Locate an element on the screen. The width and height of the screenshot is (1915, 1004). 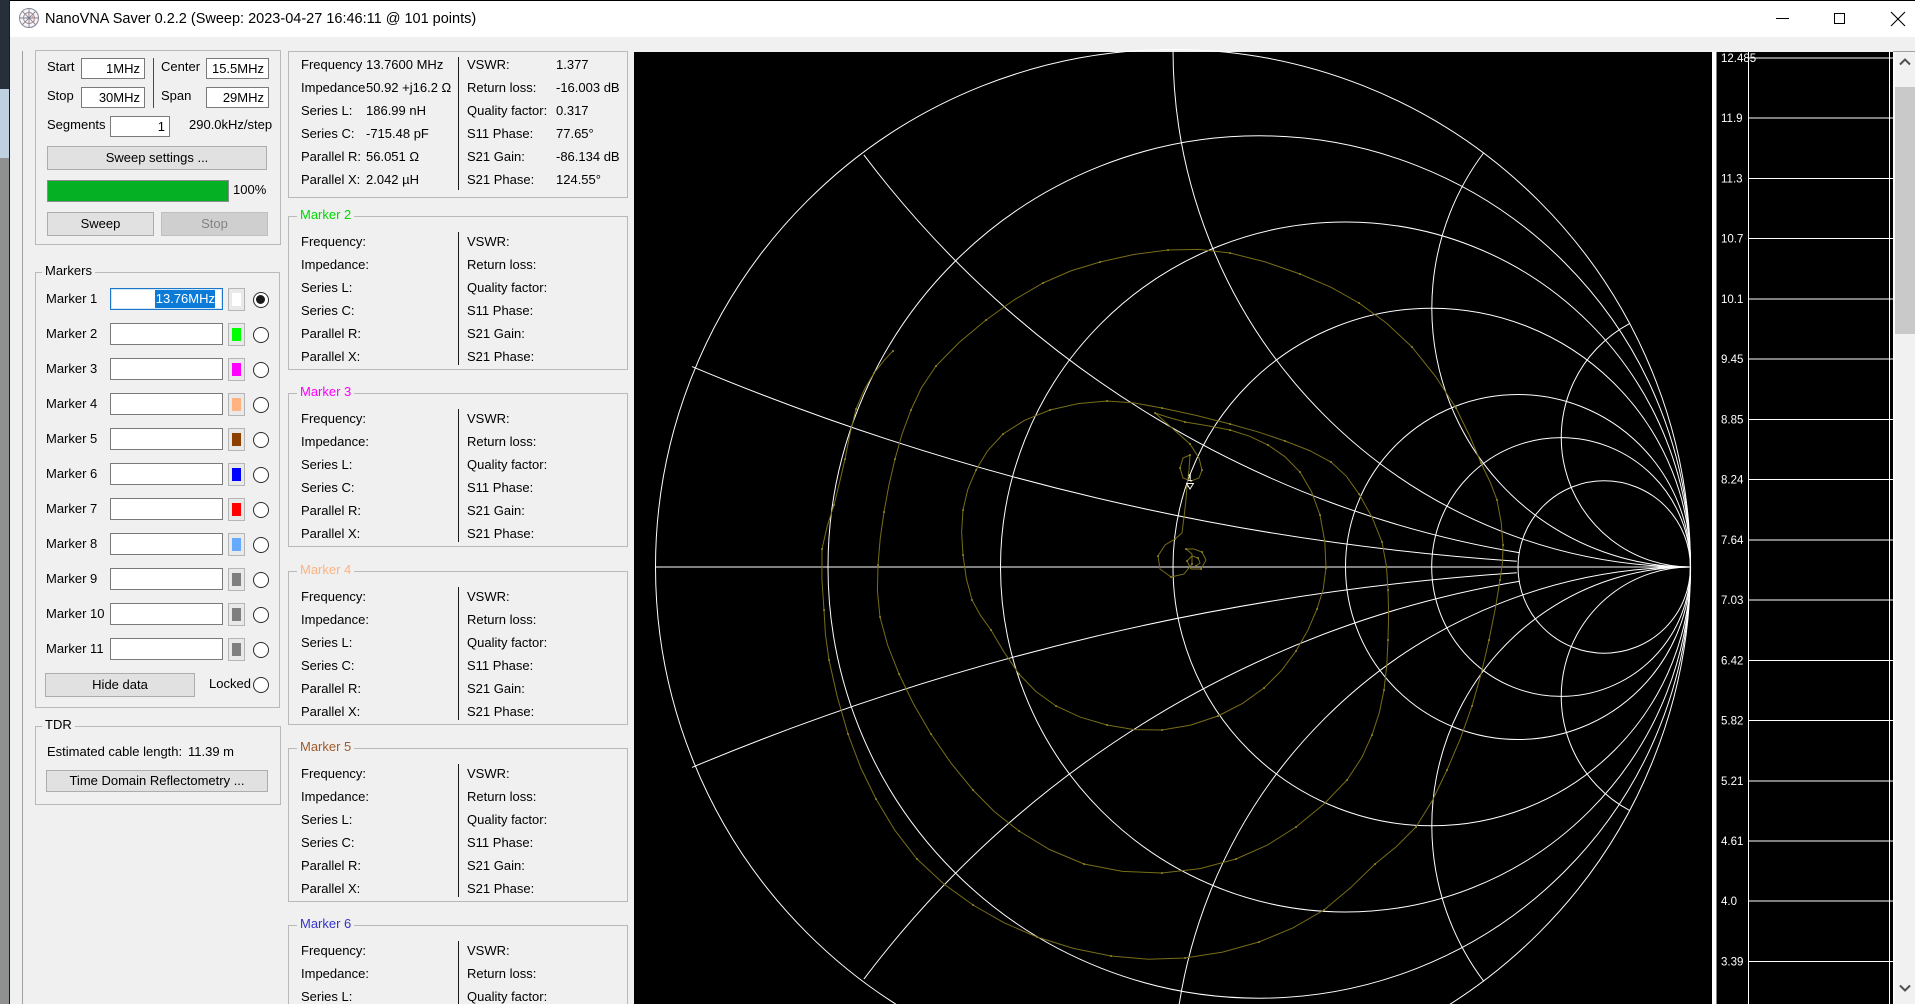
svg-text: 6.42 is located at coordinates (1732, 661).